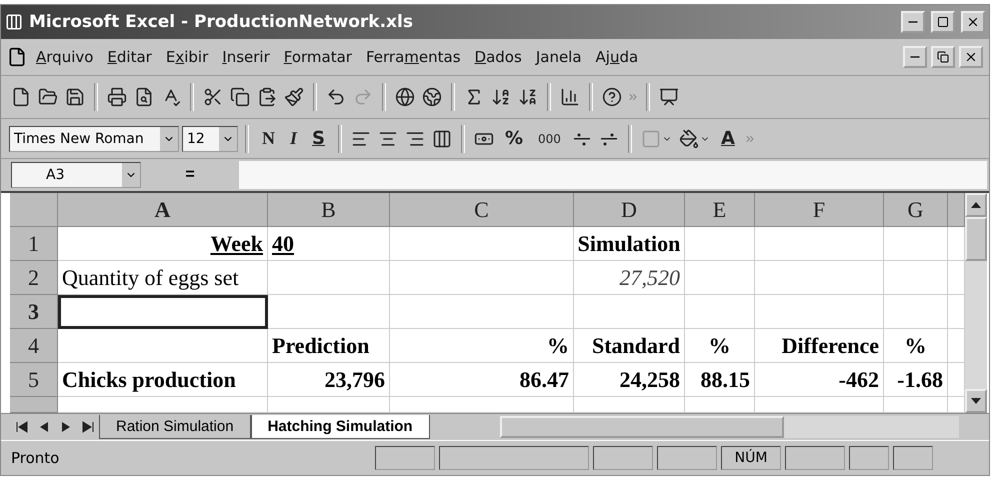  I want to click on table-cell: 86.47, so click(482, 380).